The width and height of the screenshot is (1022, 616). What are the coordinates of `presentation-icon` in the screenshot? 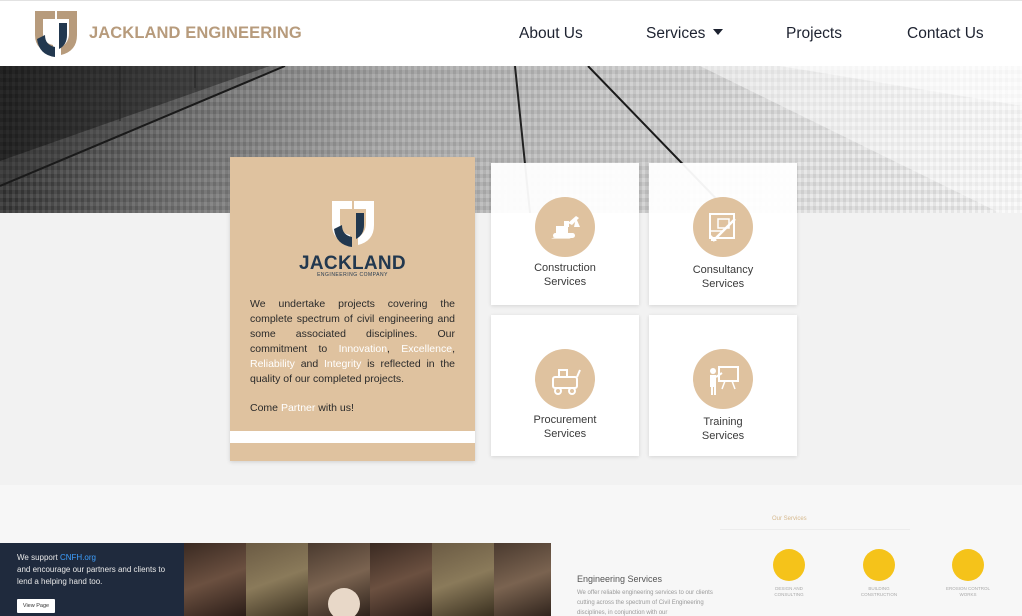 It's located at (724, 380).